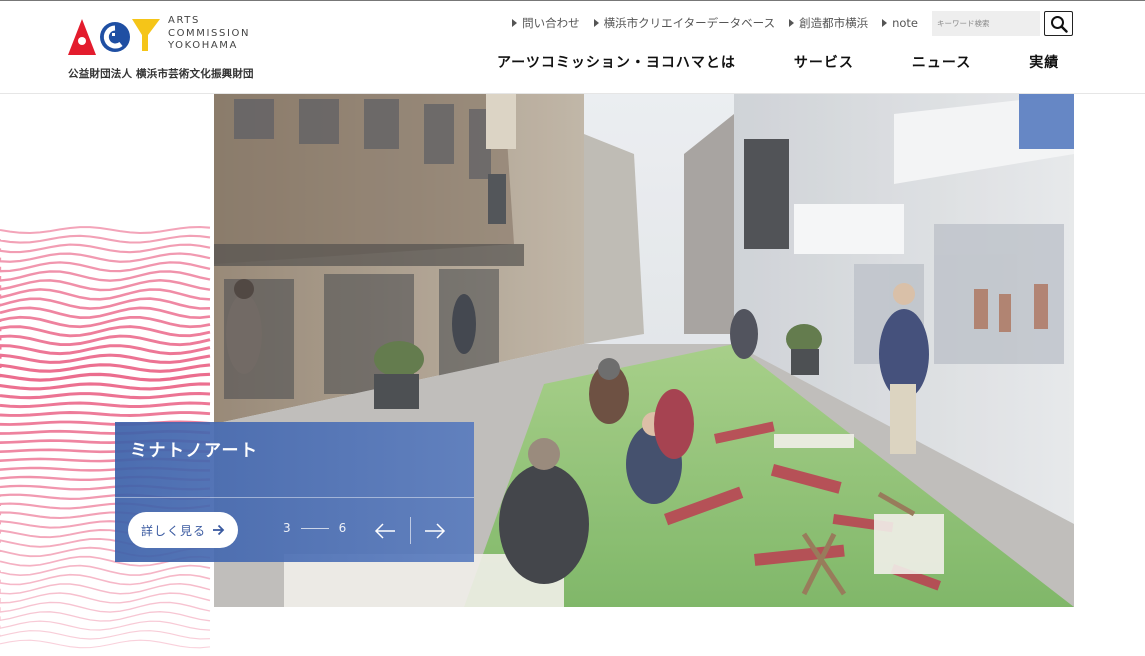 The image size is (1145, 656). I want to click on hero-caption-panel: ミナトノアート 詳しく見る 3 6, so click(294, 492).